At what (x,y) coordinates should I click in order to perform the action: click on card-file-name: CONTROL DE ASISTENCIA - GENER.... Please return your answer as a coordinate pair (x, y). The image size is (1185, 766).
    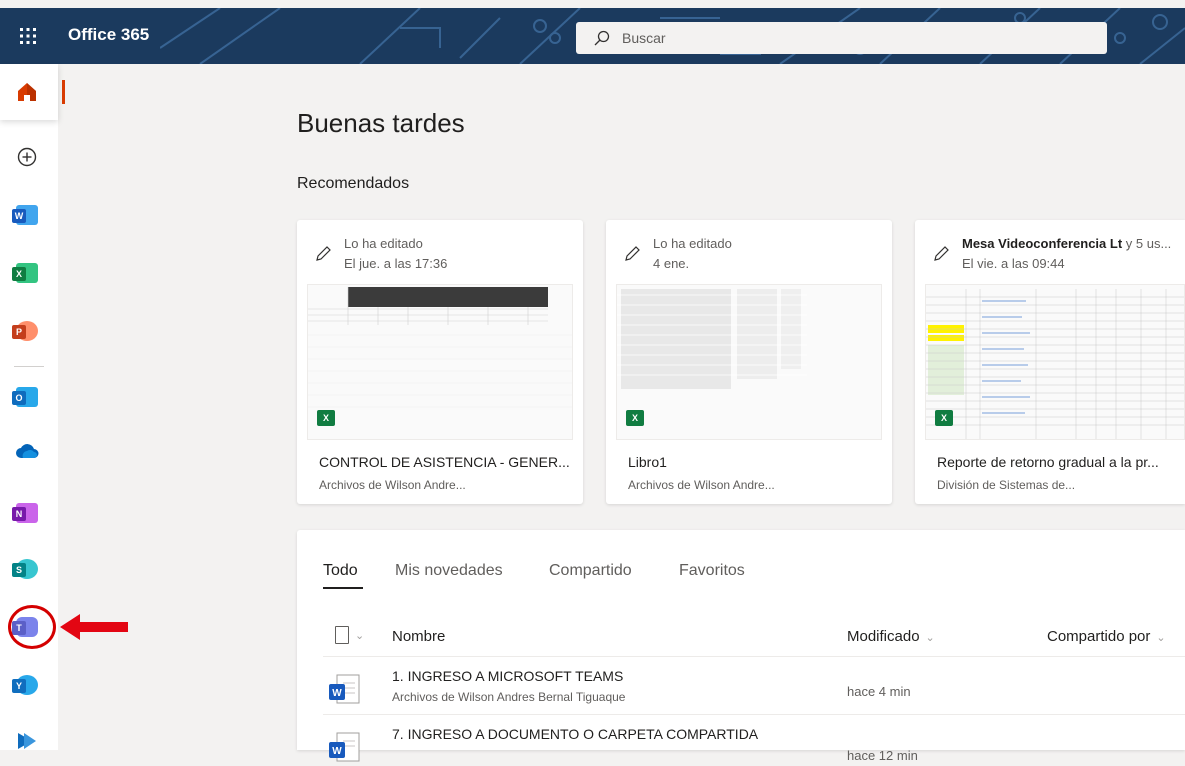
    Looking at the image, I should click on (444, 462).